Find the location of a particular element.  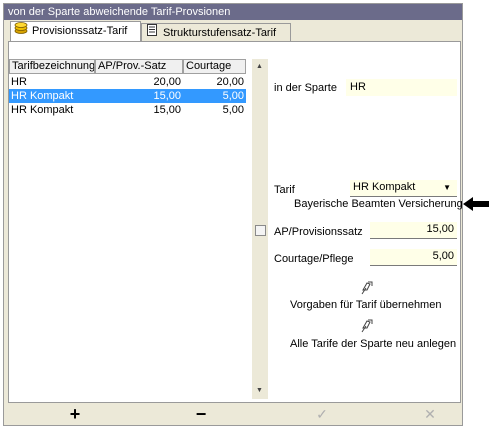

tarif-dropdown: HR Kompakt ▼ is located at coordinates (403, 188).